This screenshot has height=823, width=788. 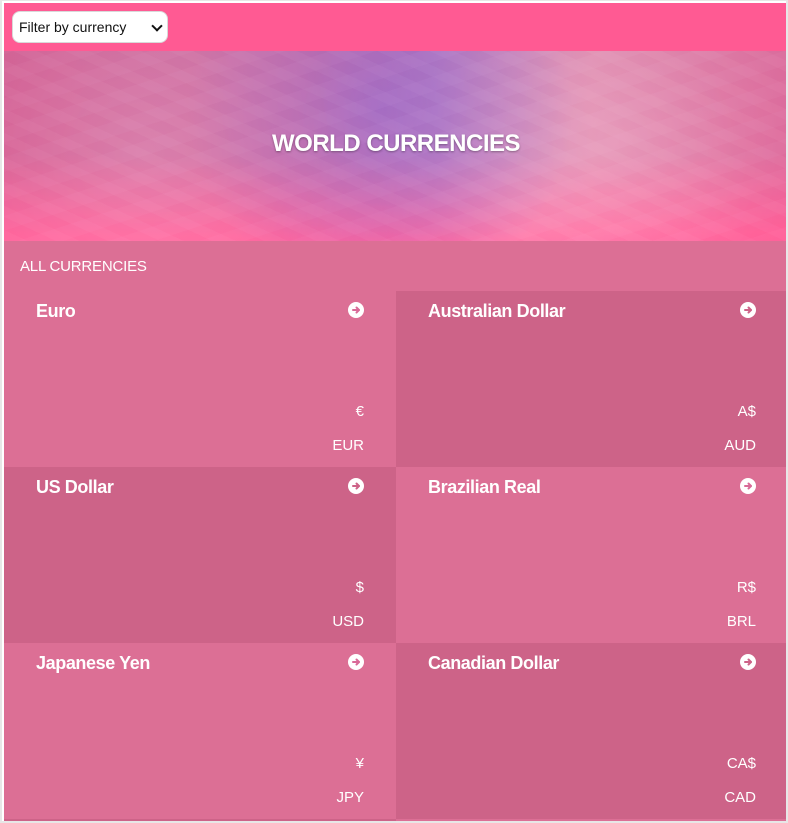 What do you see at coordinates (200, 820) in the screenshot?
I see `next-row-left` at bounding box center [200, 820].